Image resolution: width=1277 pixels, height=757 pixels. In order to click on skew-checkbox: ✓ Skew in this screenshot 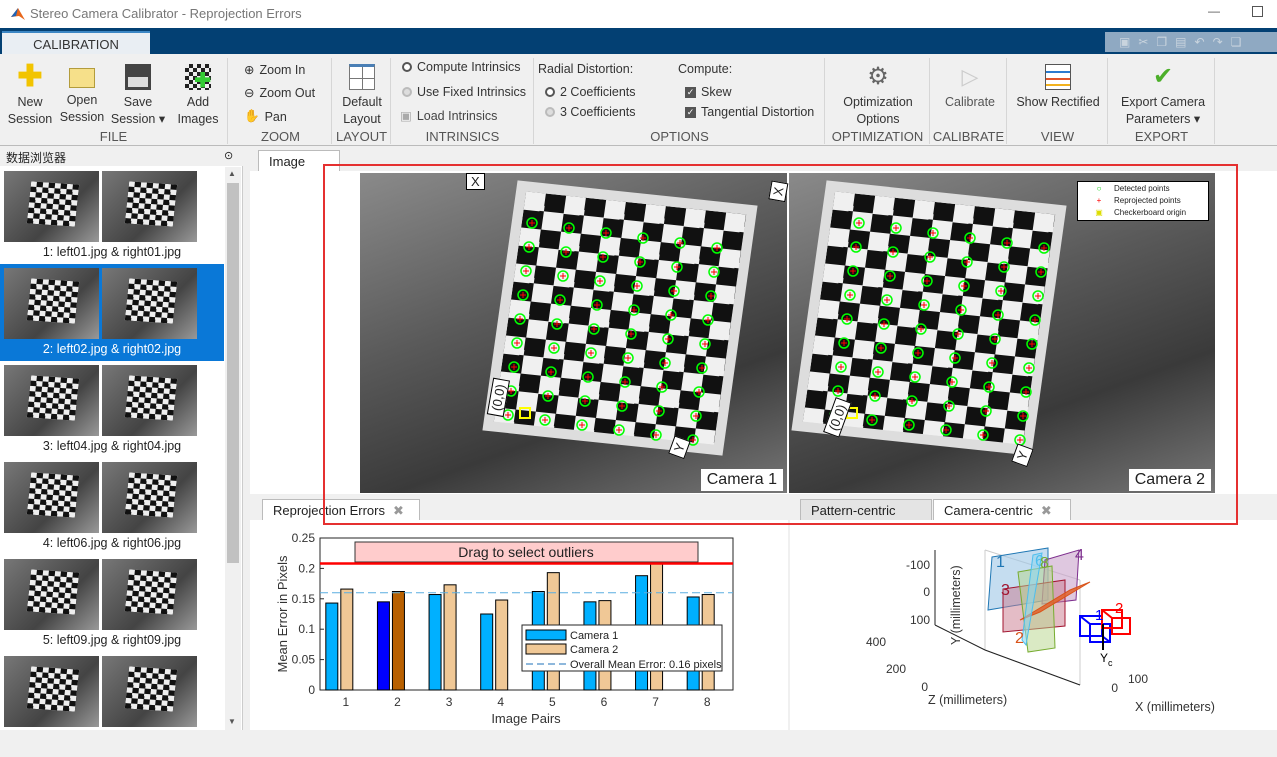, I will do `click(708, 92)`.